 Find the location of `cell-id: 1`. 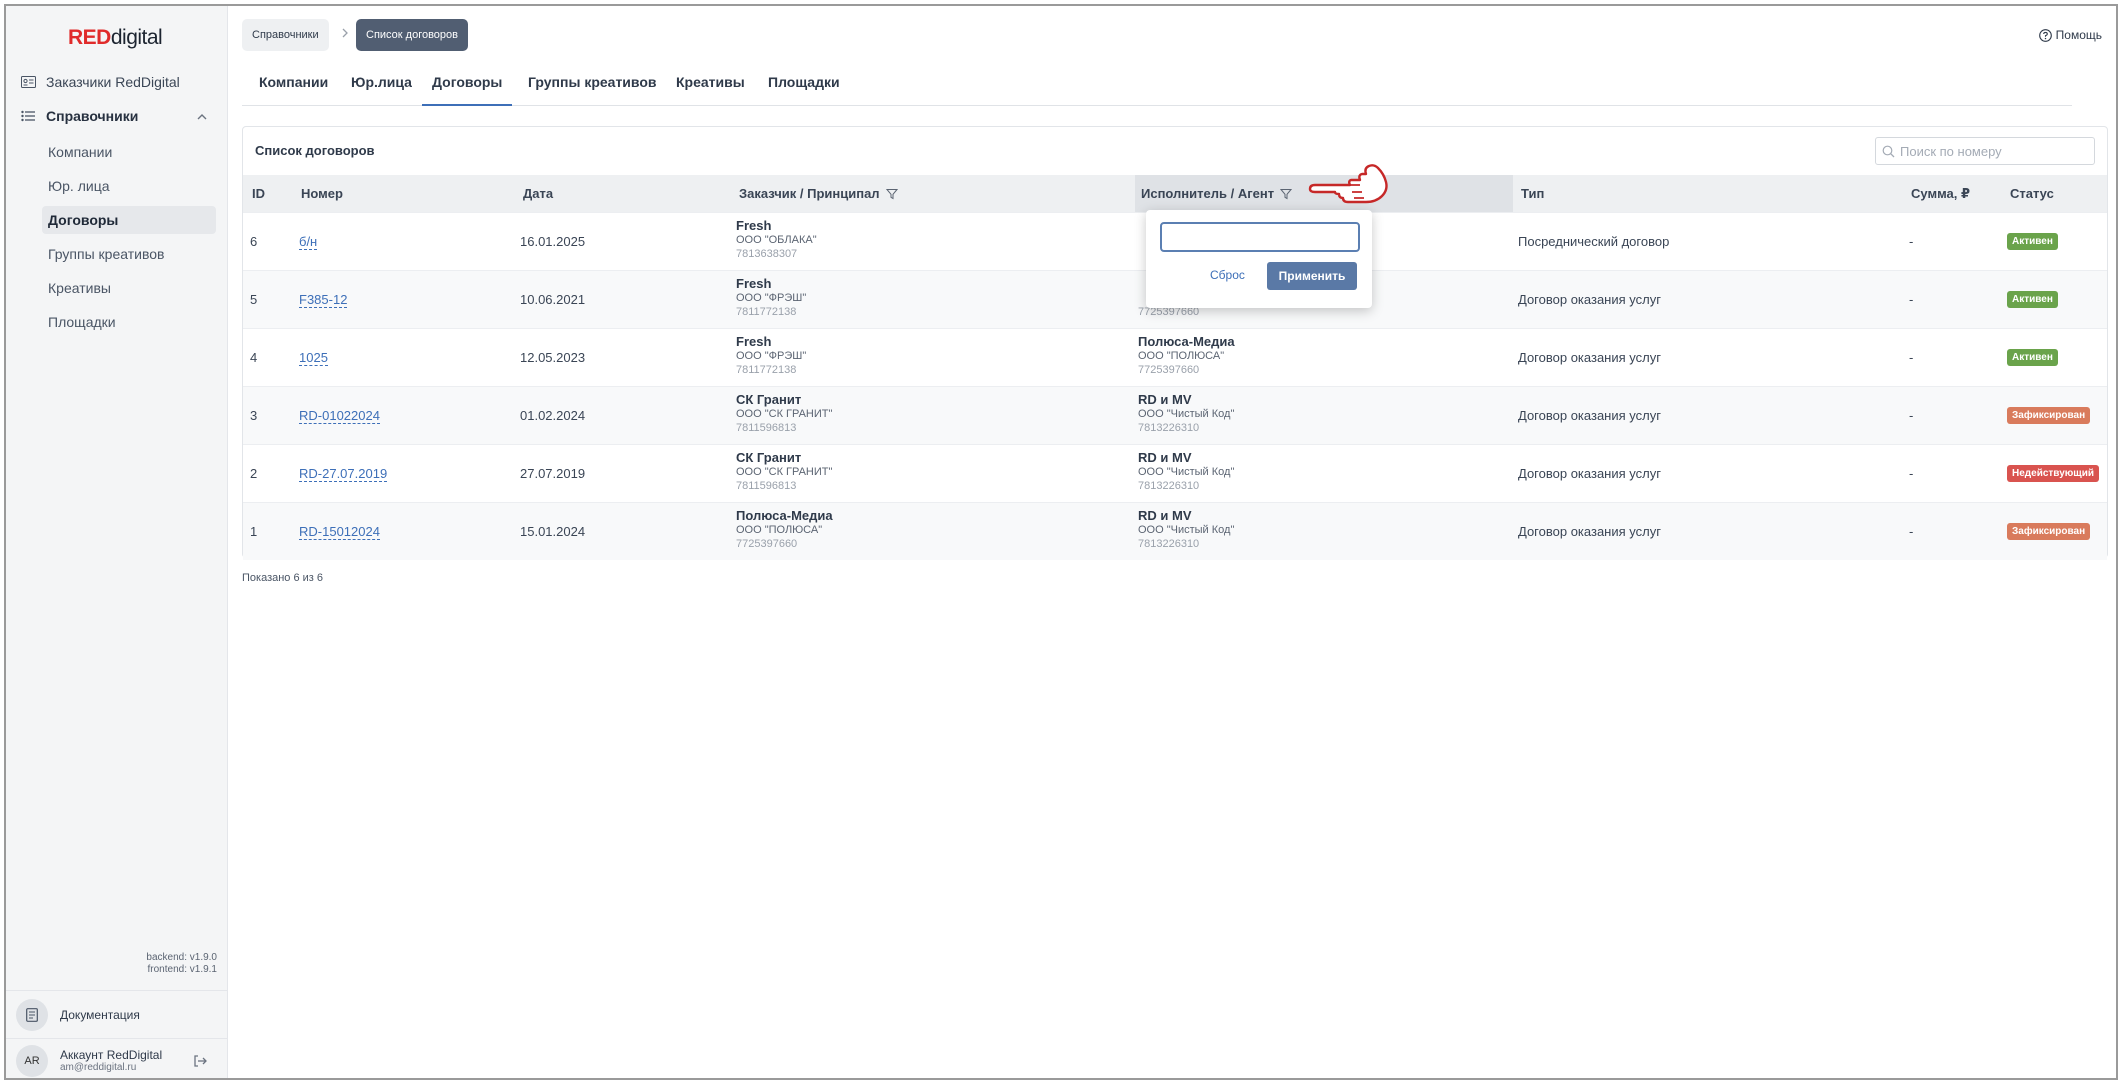

cell-id: 1 is located at coordinates (254, 531).